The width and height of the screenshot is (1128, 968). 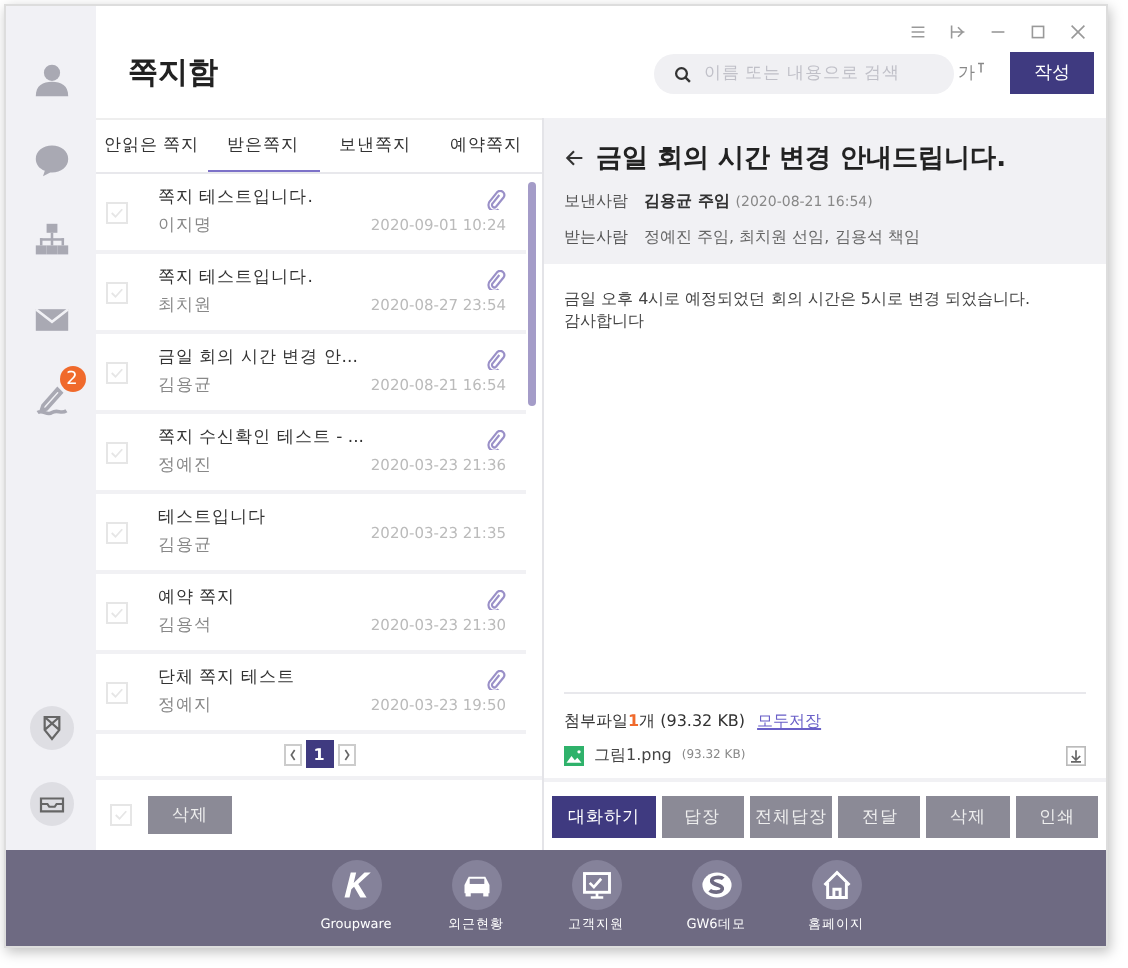 What do you see at coordinates (186, 626) in the screenshot?
I see `message-sender: 김용석` at bounding box center [186, 626].